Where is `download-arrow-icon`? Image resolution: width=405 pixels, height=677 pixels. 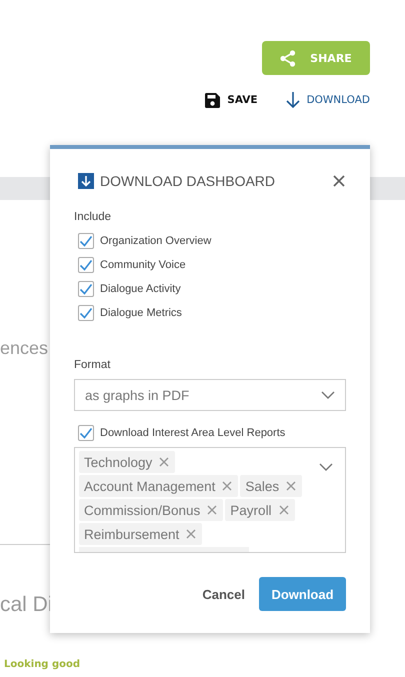 download-arrow-icon is located at coordinates (293, 100).